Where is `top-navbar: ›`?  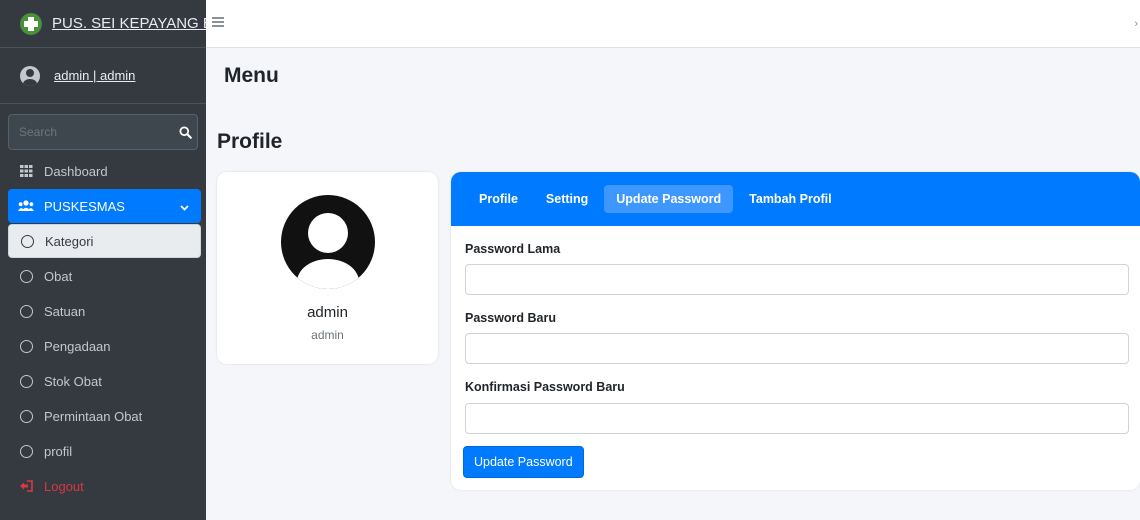
top-navbar: › is located at coordinates (673, 24).